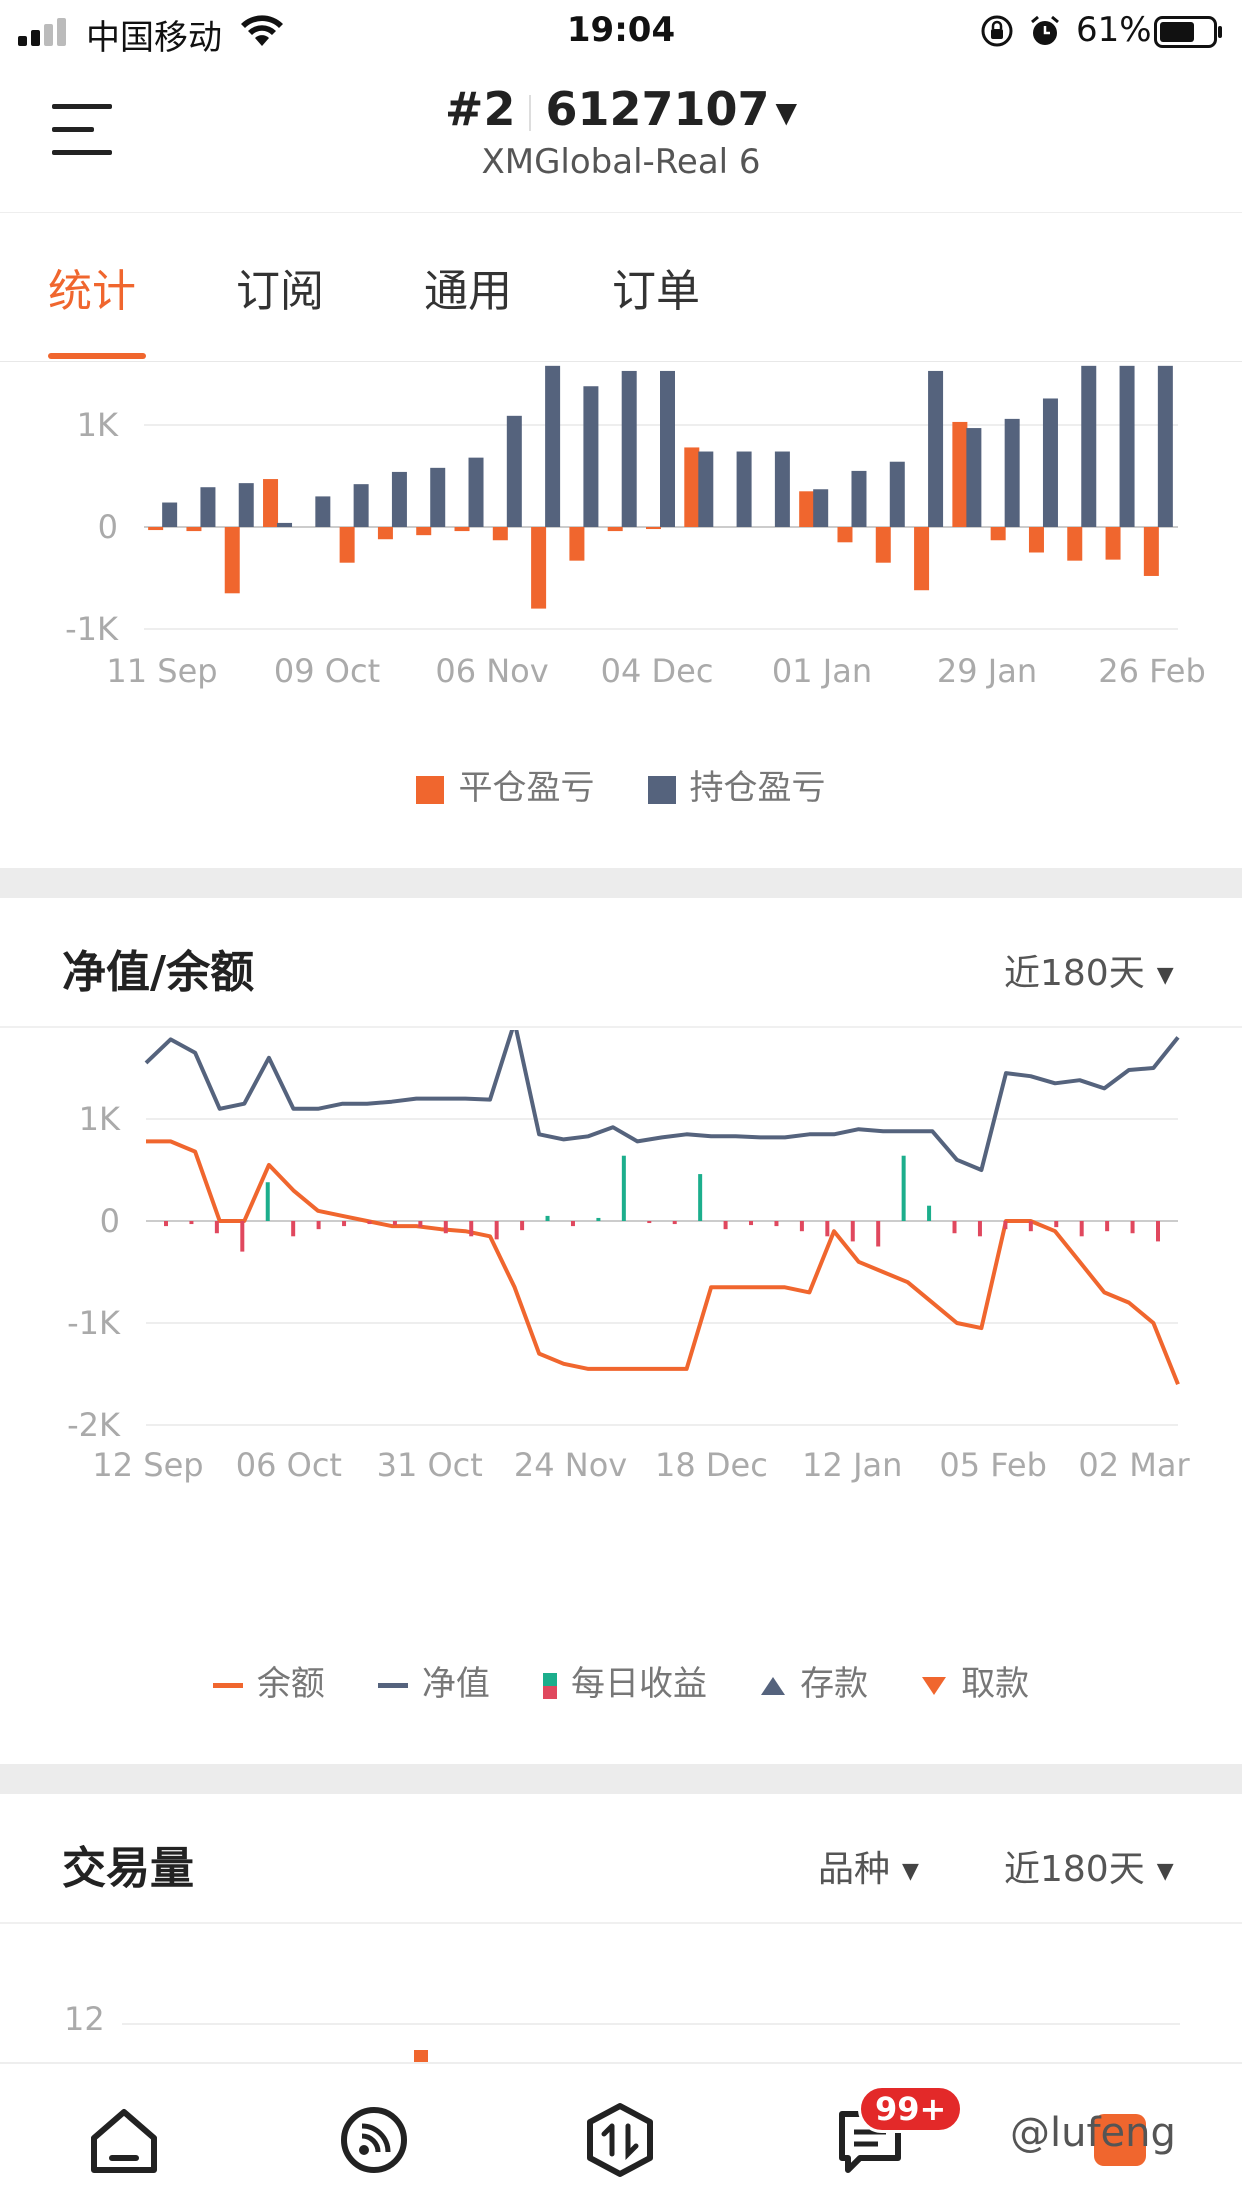  I want to click on legend-floating-pnl: 持仓盈亏, so click(736, 784).